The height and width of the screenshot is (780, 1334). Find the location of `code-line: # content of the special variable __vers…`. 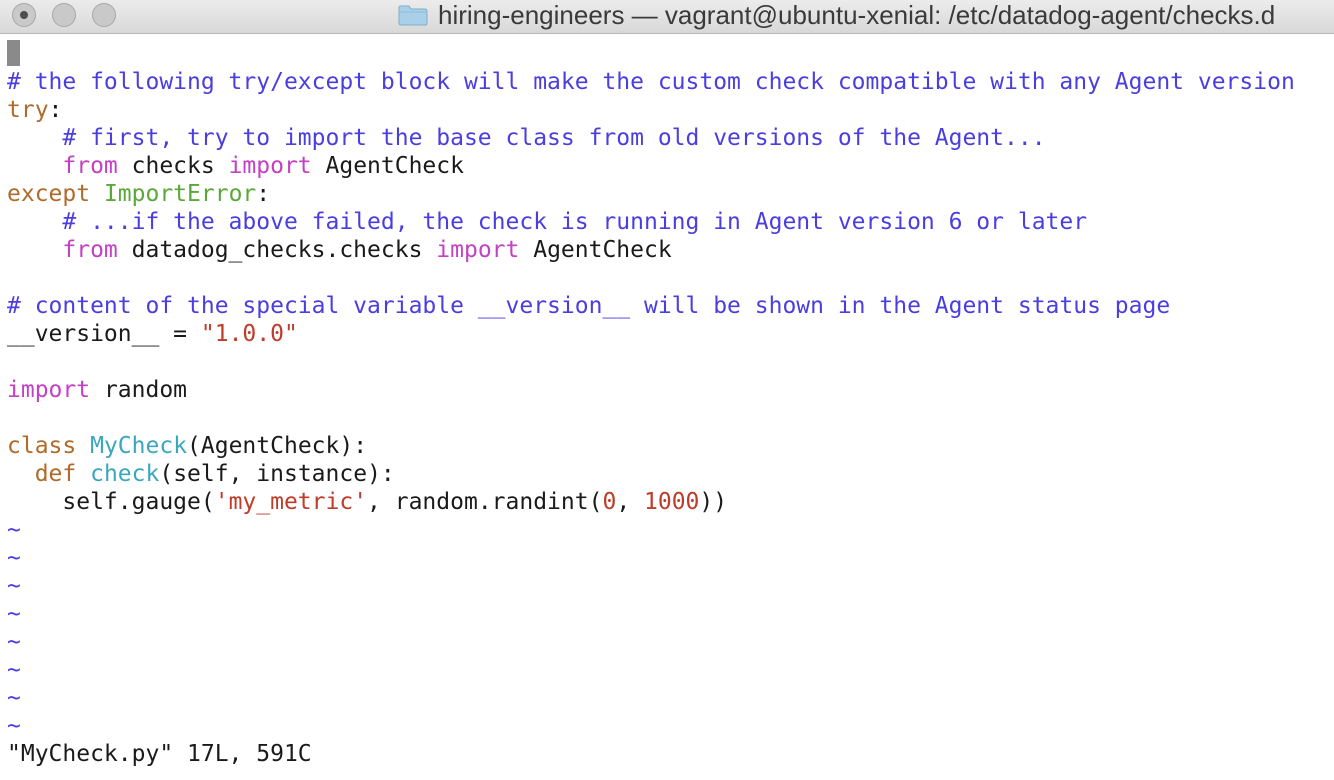

code-line: # content of the special variable __vers… is located at coordinates (588, 306).